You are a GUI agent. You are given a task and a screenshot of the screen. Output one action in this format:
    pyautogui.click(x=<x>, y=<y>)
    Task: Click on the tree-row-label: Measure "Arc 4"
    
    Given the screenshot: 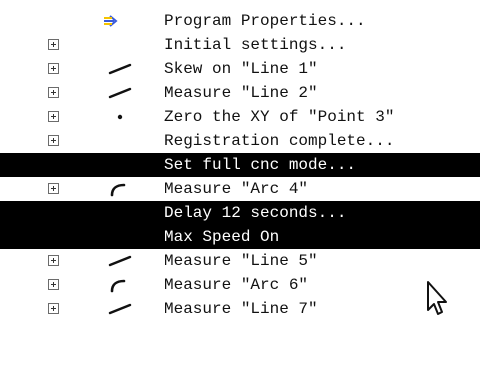 What is the action you would take?
    pyautogui.click(x=236, y=189)
    